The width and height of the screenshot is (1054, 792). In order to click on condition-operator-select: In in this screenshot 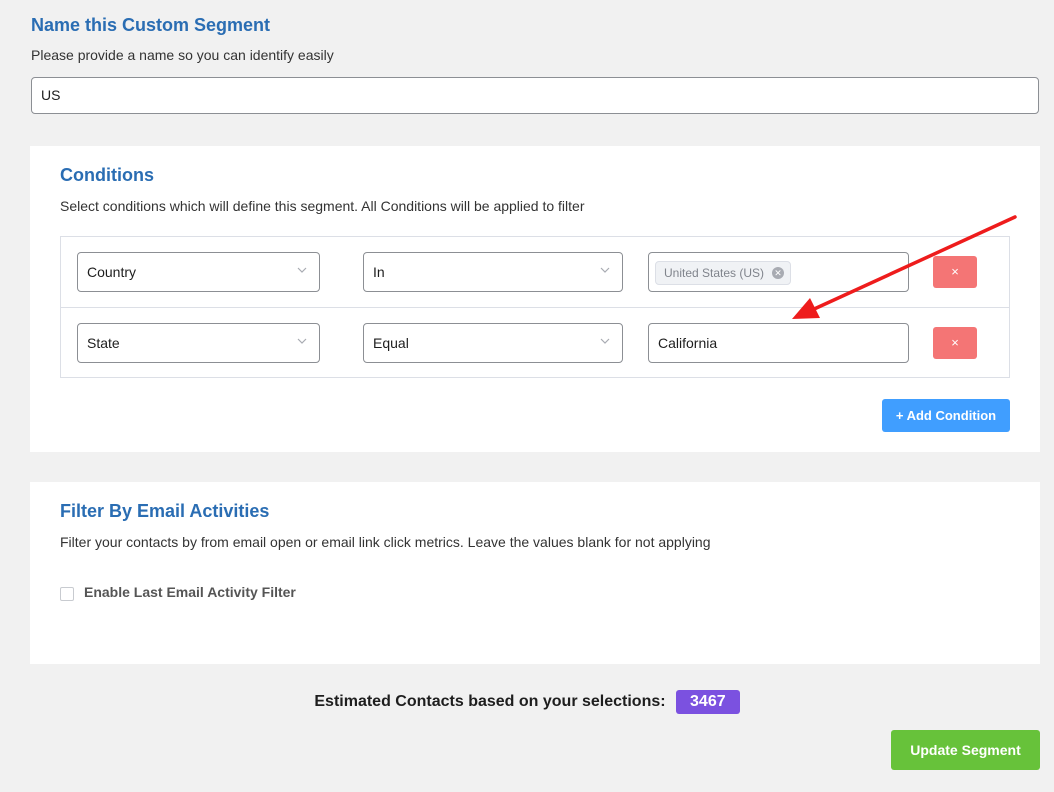, I will do `click(493, 272)`.